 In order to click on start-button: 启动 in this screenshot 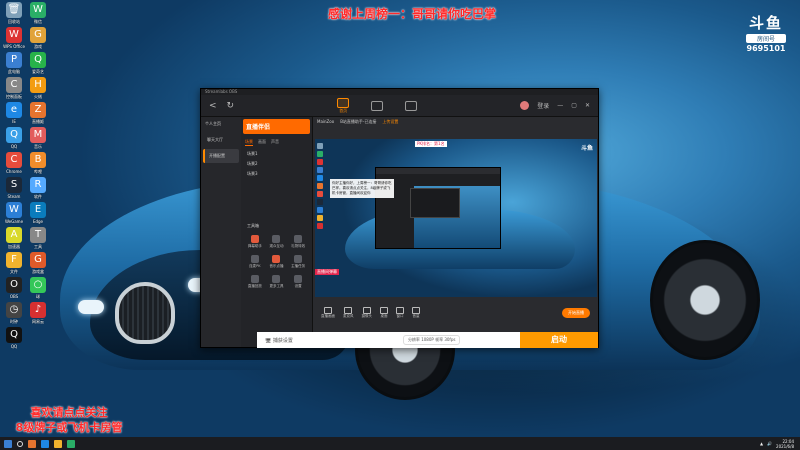, I will do `click(559, 340)`.